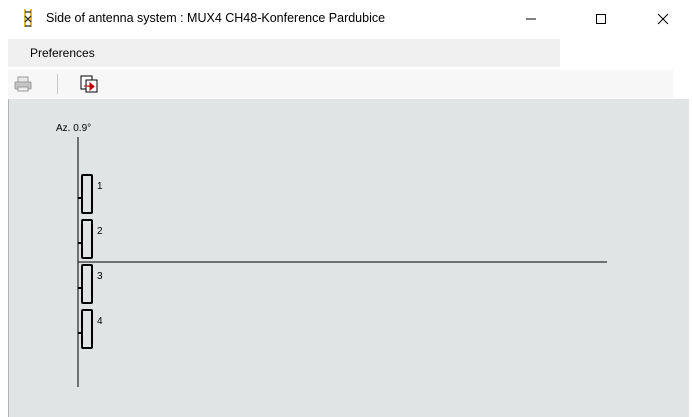 This screenshot has height=417, width=692. Describe the element at coordinates (100, 186) in the screenshot. I see `antenna-label-1: 1` at that location.